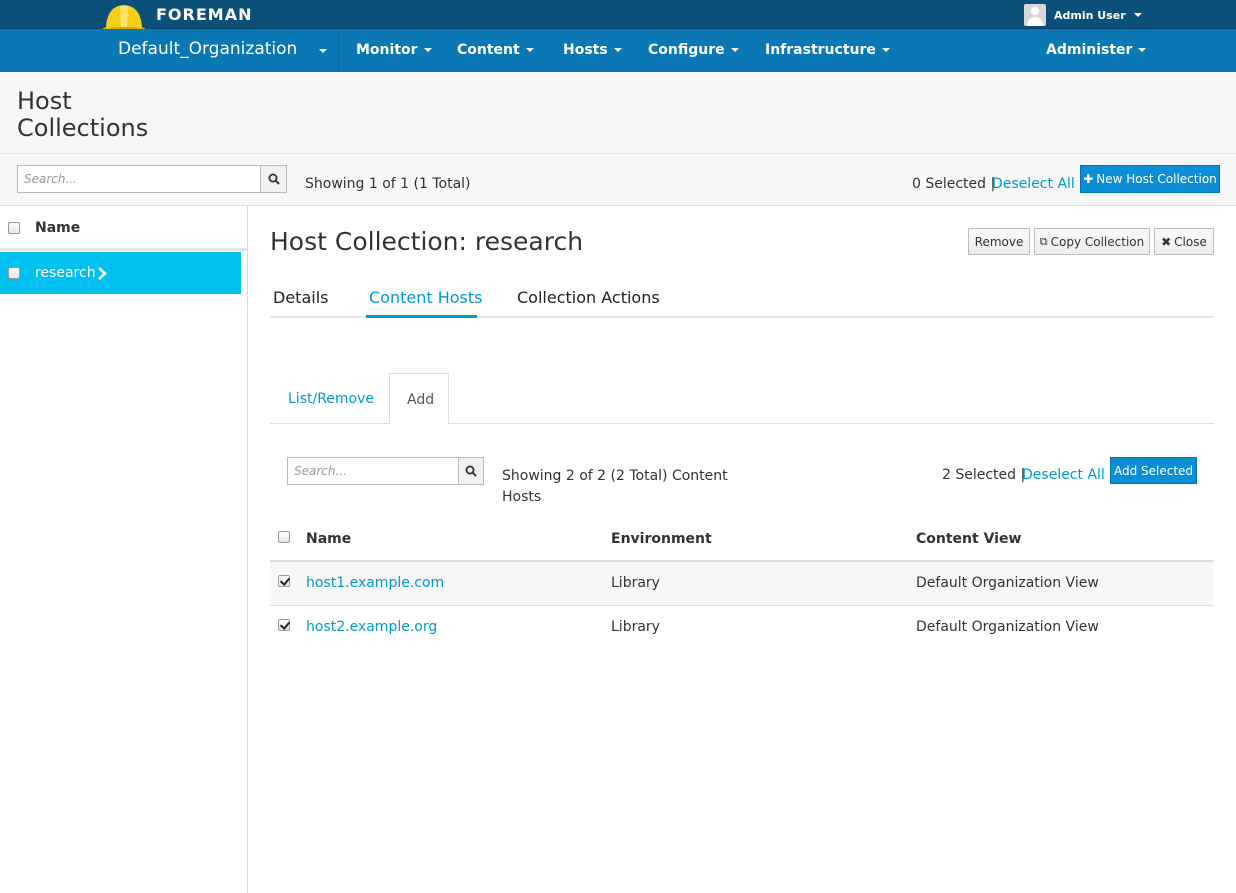  What do you see at coordinates (1088, 179) in the screenshot?
I see `plus-icon: ✚` at bounding box center [1088, 179].